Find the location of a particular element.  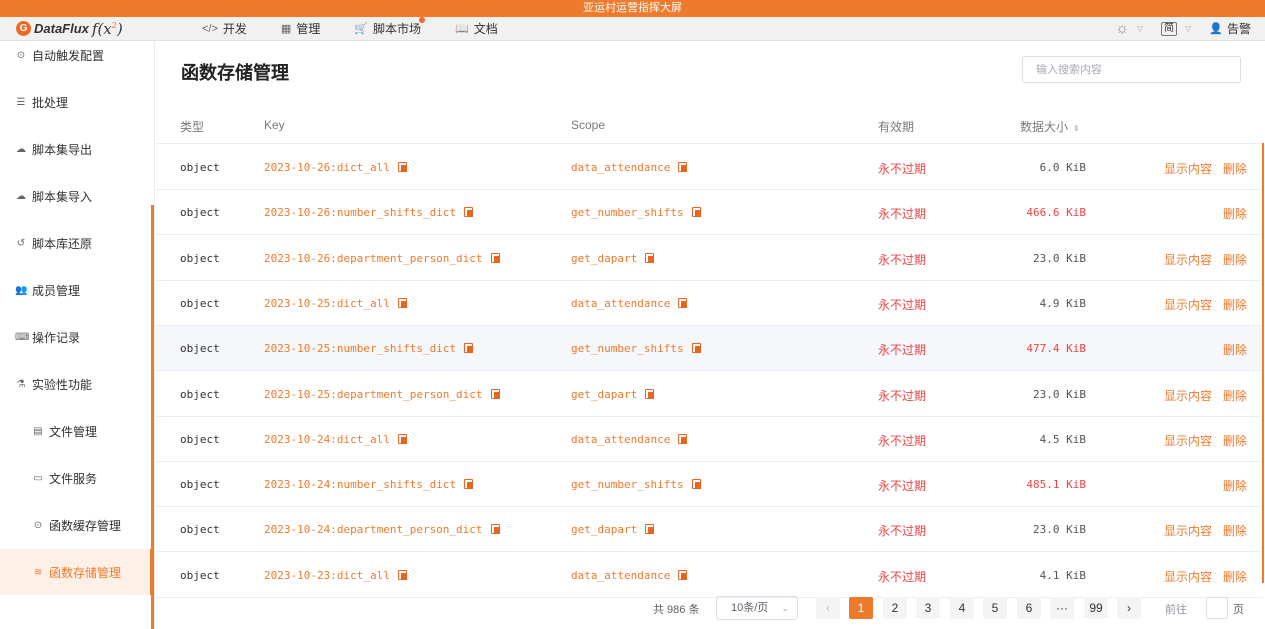

sidebar-item-import: ☁ 脚本集导入 is located at coordinates (76, 196).